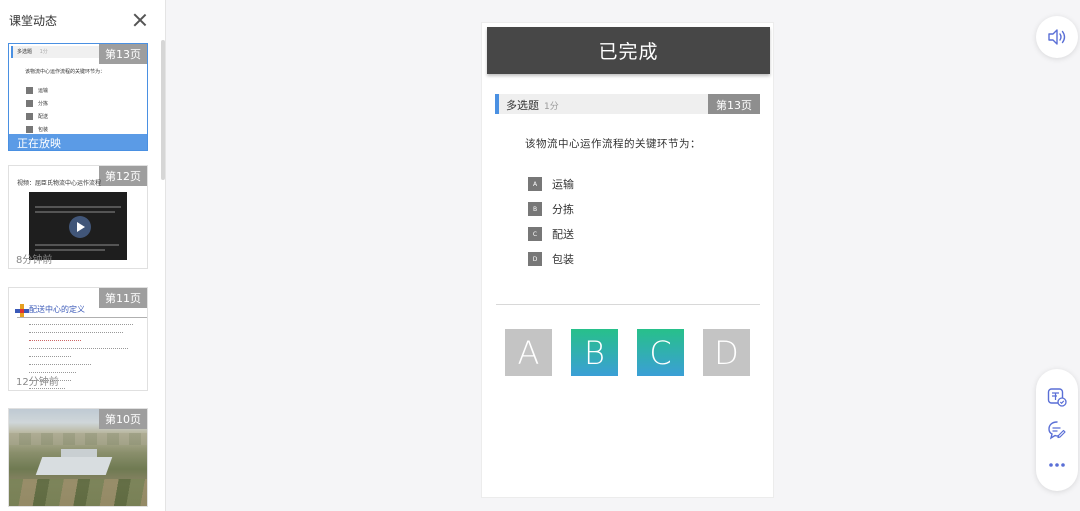 This screenshot has height=511, width=1080. I want to click on thumb-slide-title: 配送中心的定义, so click(57, 309).